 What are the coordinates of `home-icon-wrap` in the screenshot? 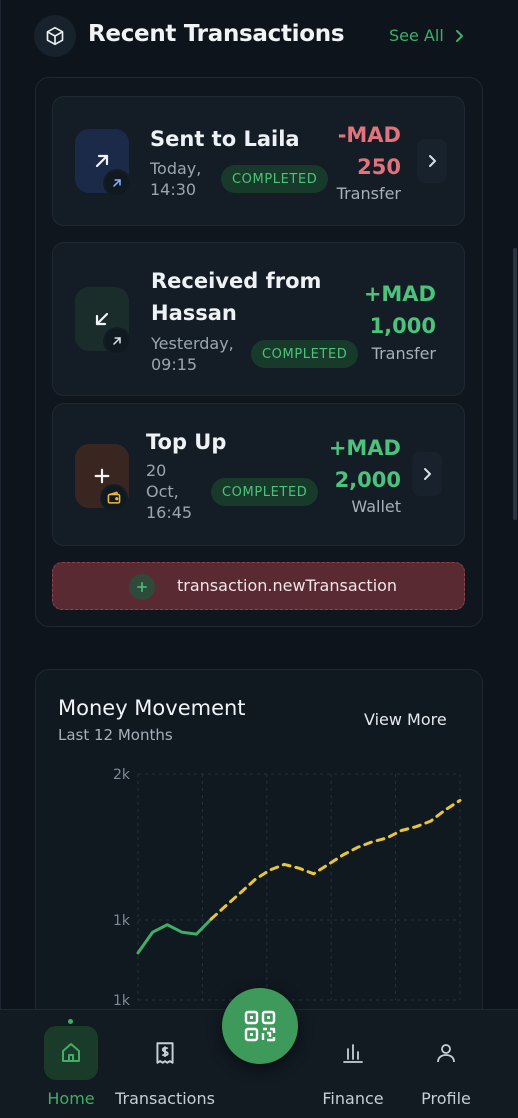 It's located at (71, 1053).